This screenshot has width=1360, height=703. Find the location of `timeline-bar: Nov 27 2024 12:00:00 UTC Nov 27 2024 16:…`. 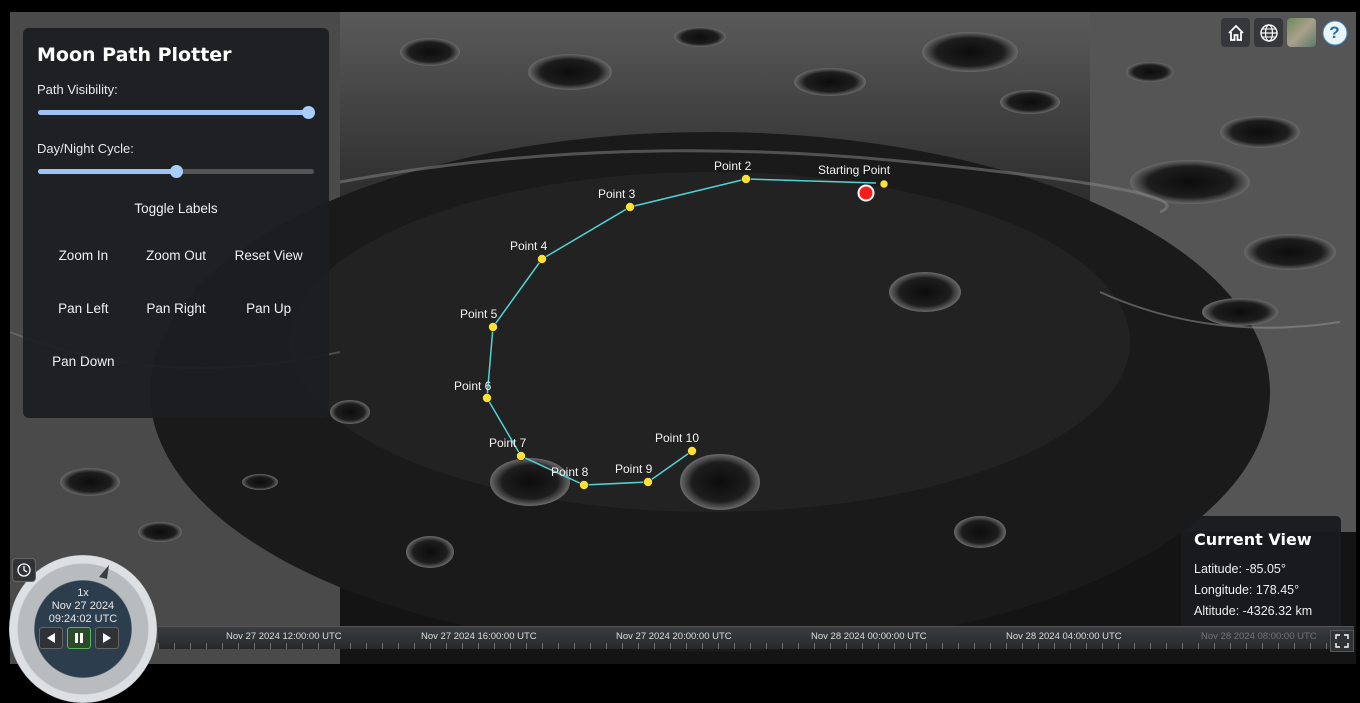

timeline-bar: Nov 27 2024 12:00:00 UTC Nov 27 2024 16:… is located at coordinates (756, 637).